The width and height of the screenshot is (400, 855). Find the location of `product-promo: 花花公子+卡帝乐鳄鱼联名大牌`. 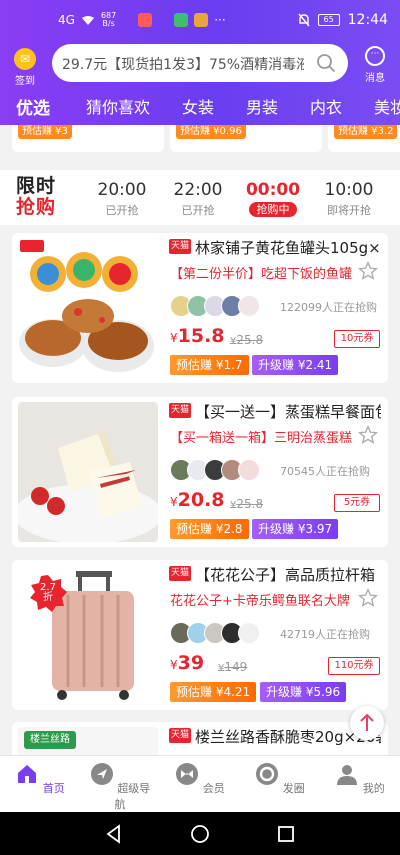

product-promo: 花花公子+卡帝乐鳄鱼联名大牌 is located at coordinates (260, 601).